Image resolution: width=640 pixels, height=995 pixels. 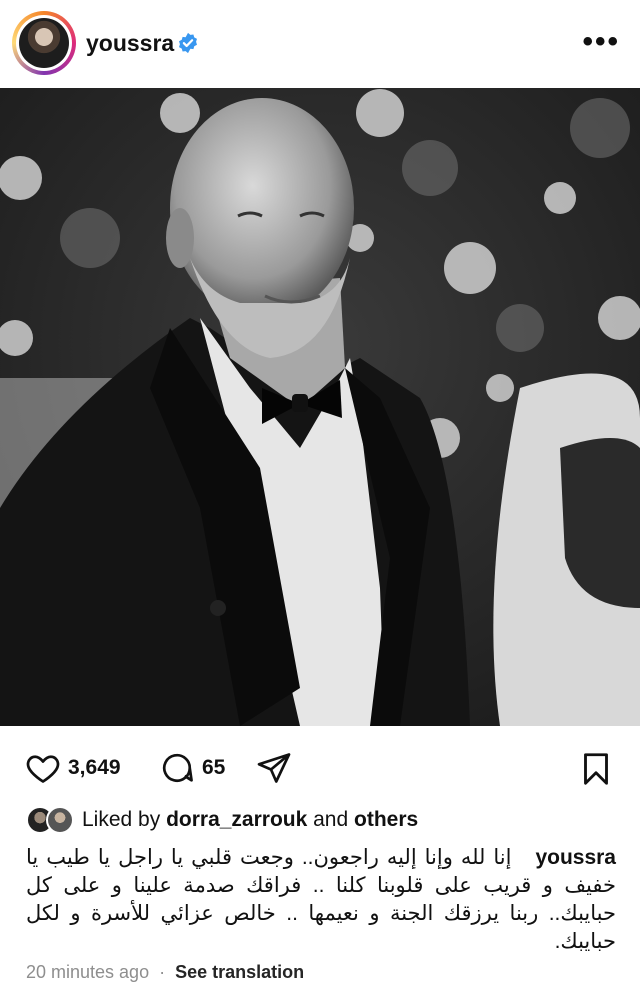 What do you see at coordinates (386, 820) in the screenshot?
I see `liked-by-others: others` at bounding box center [386, 820].